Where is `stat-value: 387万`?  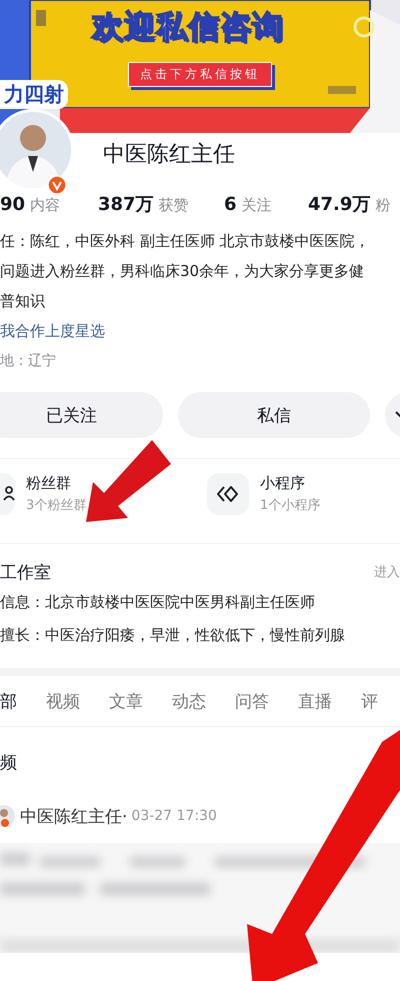 stat-value: 387万 is located at coordinates (126, 204).